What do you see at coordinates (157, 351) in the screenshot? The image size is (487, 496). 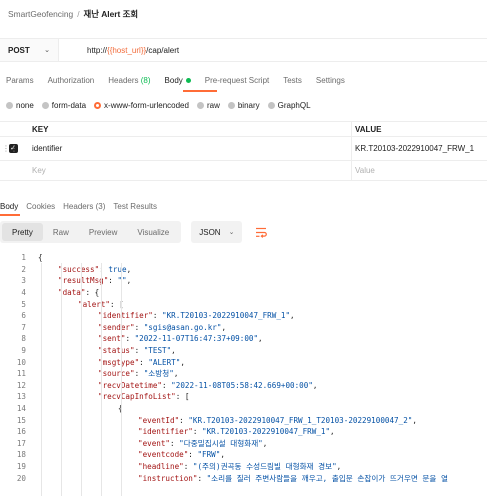 I see `json-value: "TEST"` at bounding box center [157, 351].